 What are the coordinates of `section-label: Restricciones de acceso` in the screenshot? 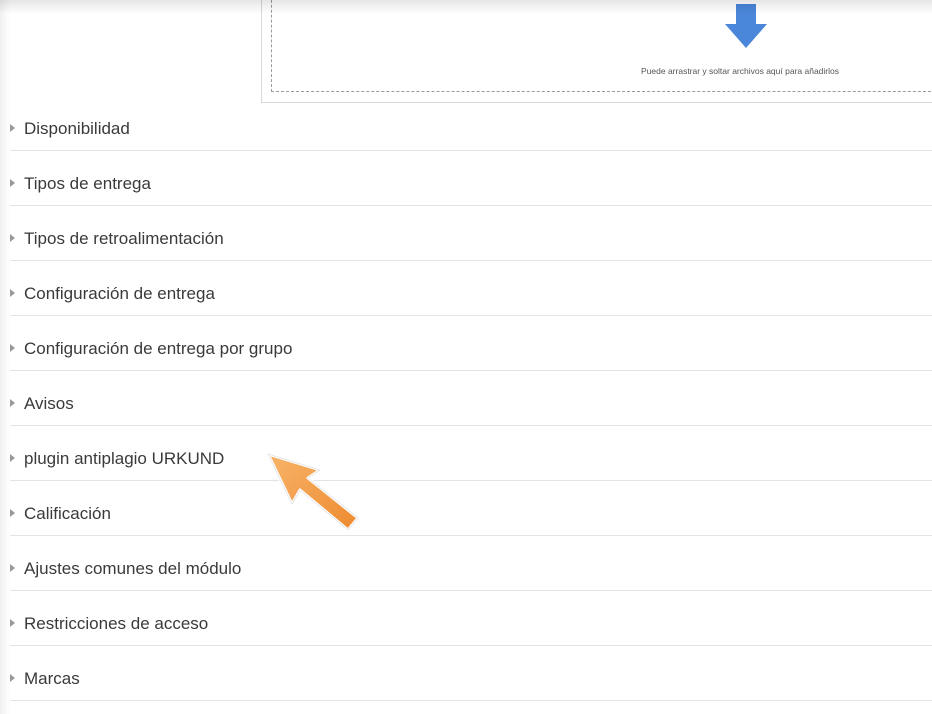 It's located at (116, 623).